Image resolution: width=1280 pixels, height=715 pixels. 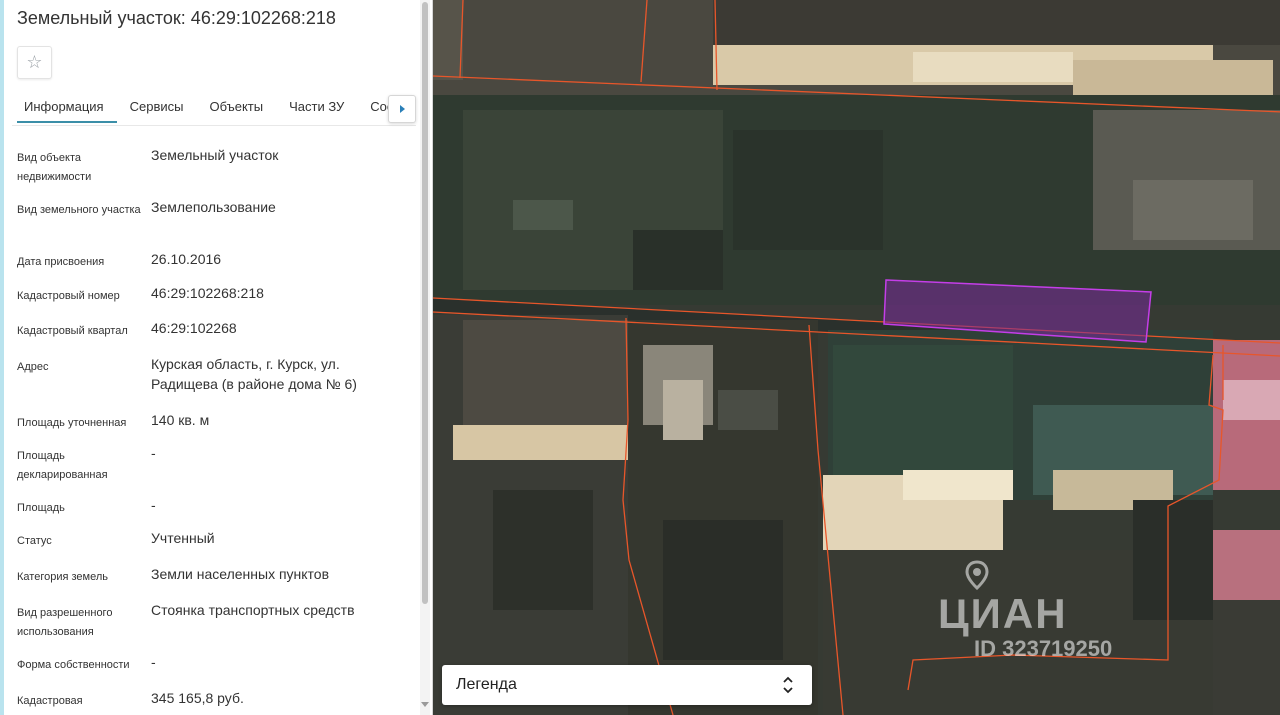 What do you see at coordinates (316, 106) in the screenshot?
I see `tab-parts: Части ЗУ` at bounding box center [316, 106].